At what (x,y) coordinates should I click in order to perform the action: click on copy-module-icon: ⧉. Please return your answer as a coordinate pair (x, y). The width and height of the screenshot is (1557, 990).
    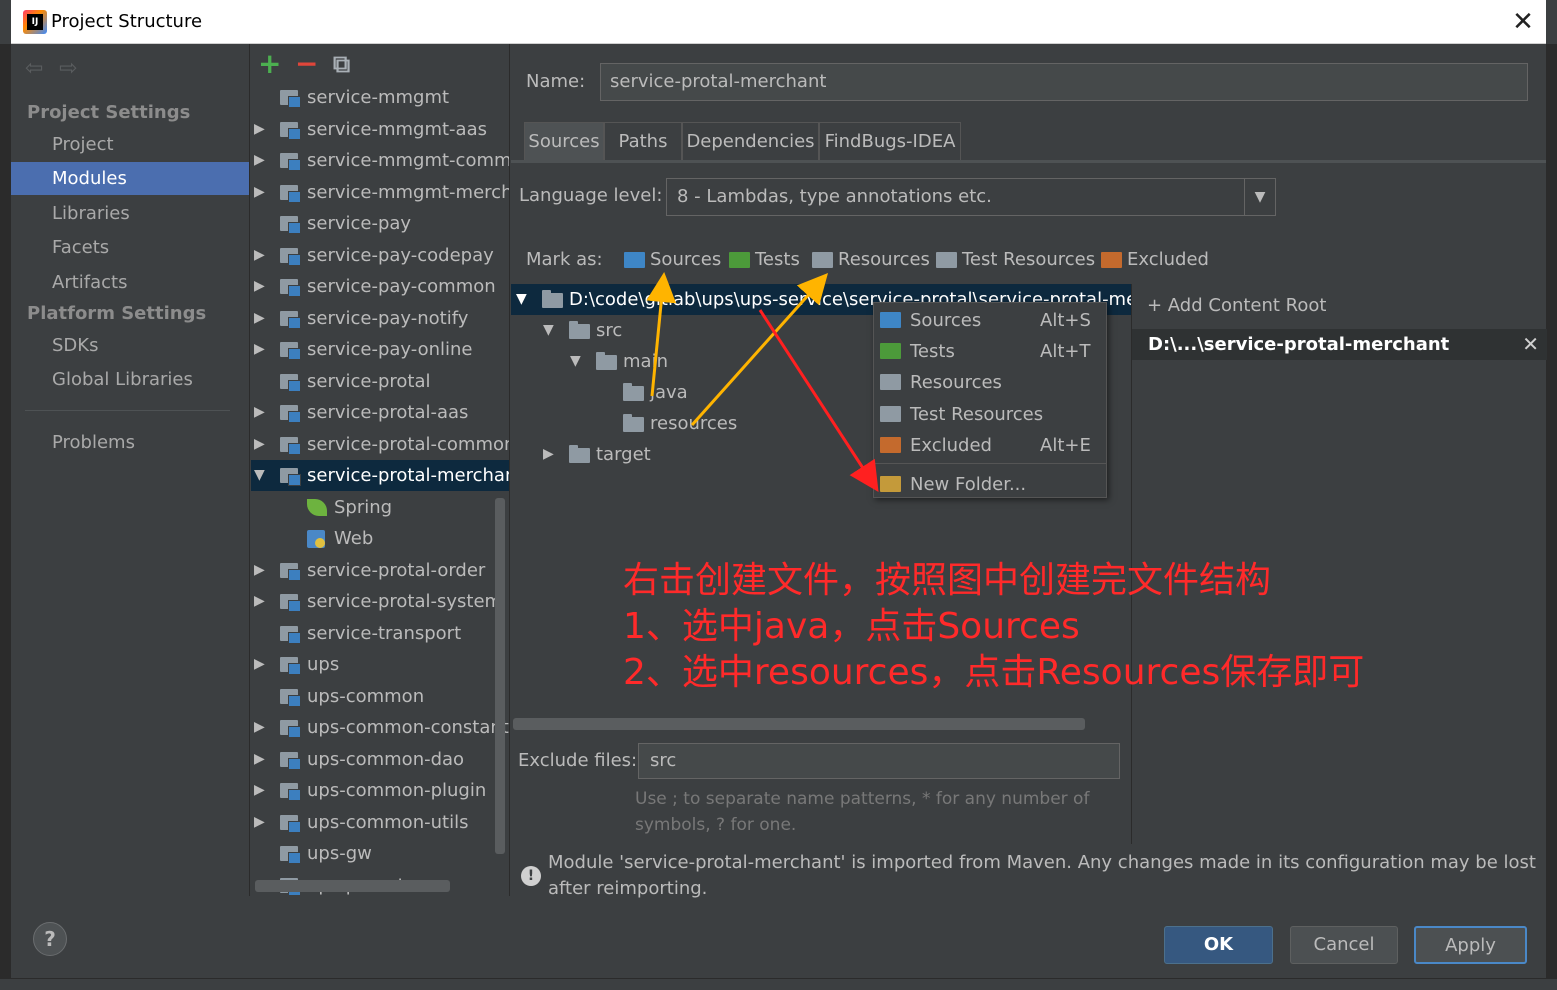
    Looking at the image, I should click on (341, 64).